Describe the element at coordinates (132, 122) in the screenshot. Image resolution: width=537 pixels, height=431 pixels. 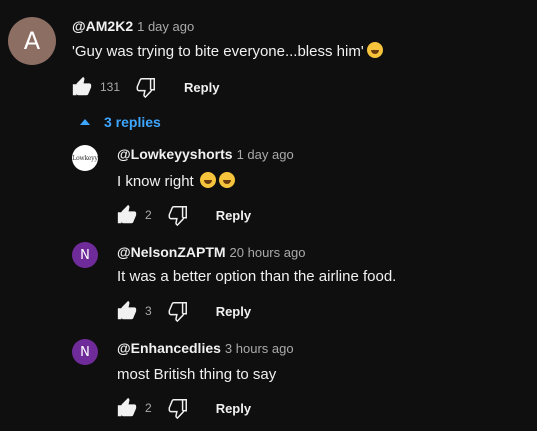
I see `replies-toggle-label: 3 replies` at that location.